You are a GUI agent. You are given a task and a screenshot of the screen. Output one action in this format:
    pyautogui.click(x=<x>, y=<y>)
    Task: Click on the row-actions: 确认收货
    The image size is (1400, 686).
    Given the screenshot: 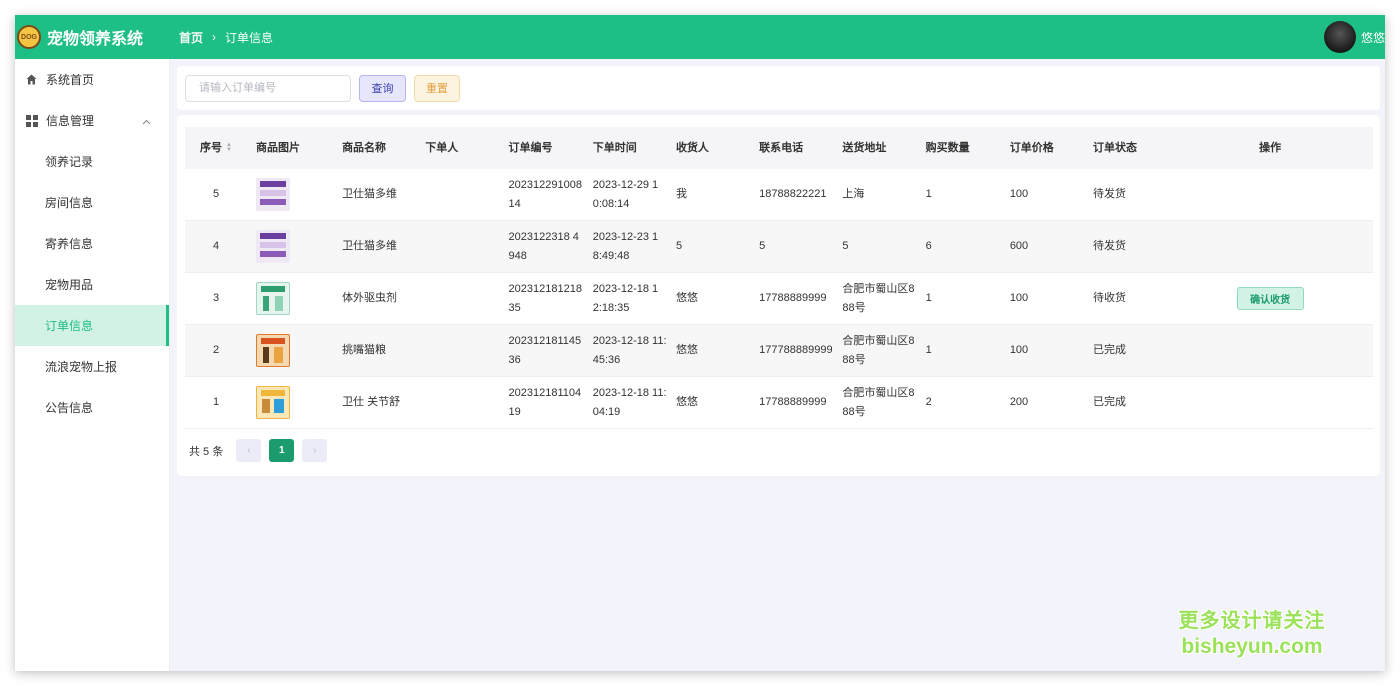 What is the action you would take?
    pyautogui.click(x=1270, y=298)
    